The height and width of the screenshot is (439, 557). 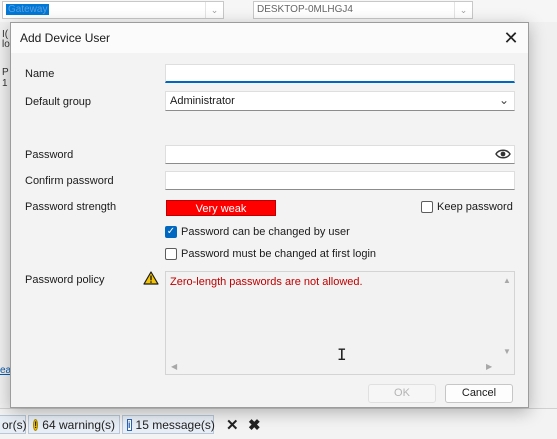 I want to click on background-toolbar: Gateway ⌄ DESKTOP-0MLHGJ4 ⌄, so click(x=278, y=11).